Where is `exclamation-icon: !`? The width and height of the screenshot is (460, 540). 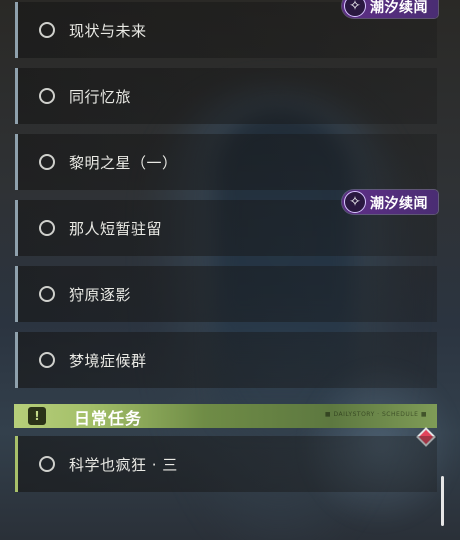
exclamation-icon: ! is located at coordinates (37, 416).